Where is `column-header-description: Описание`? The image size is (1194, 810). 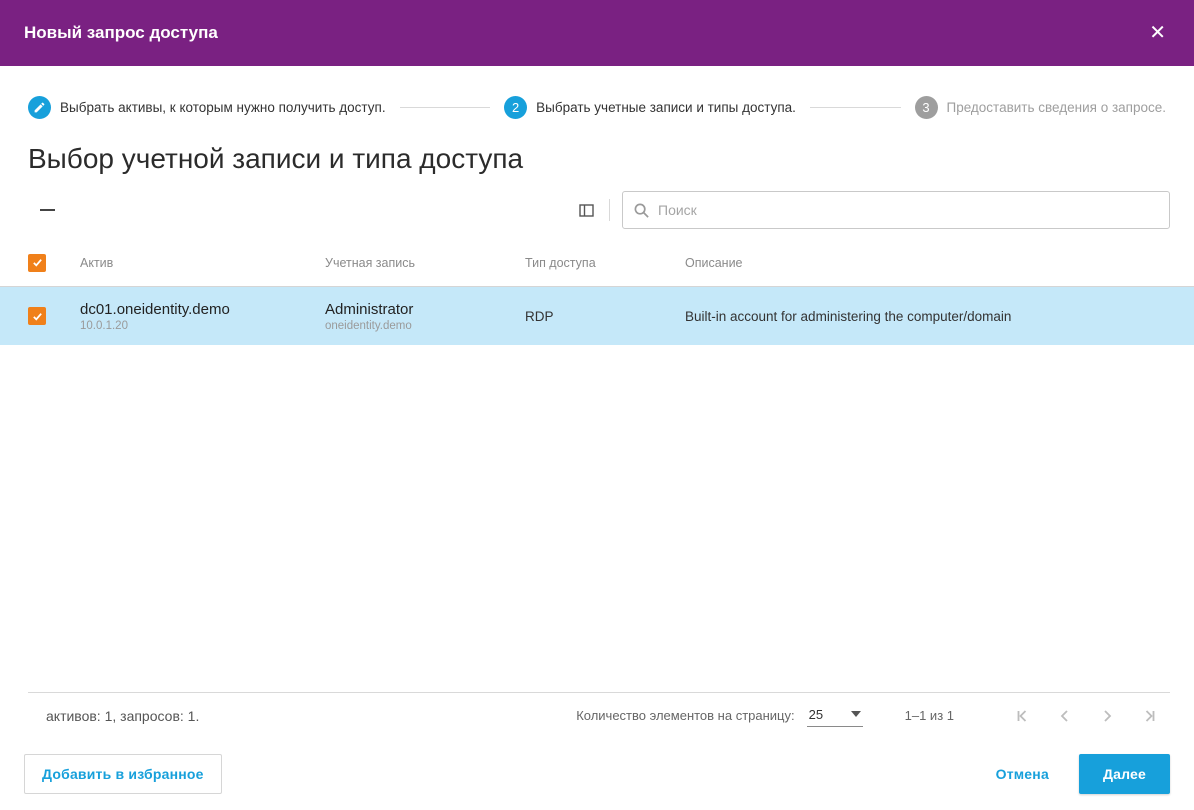 column-header-description: Описание is located at coordinates (939, 263).